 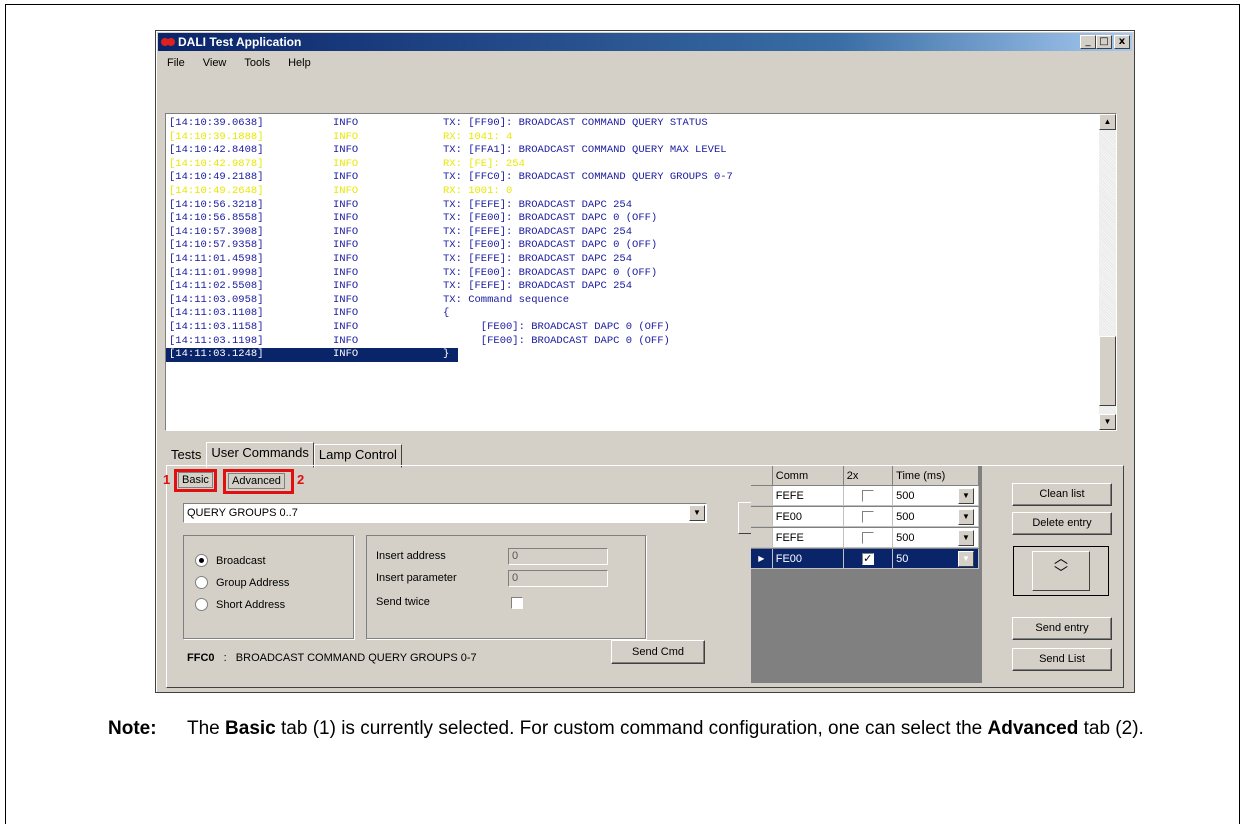 I want to click on chevron-down-icon: ﹀, so click(x=1061, y=574).